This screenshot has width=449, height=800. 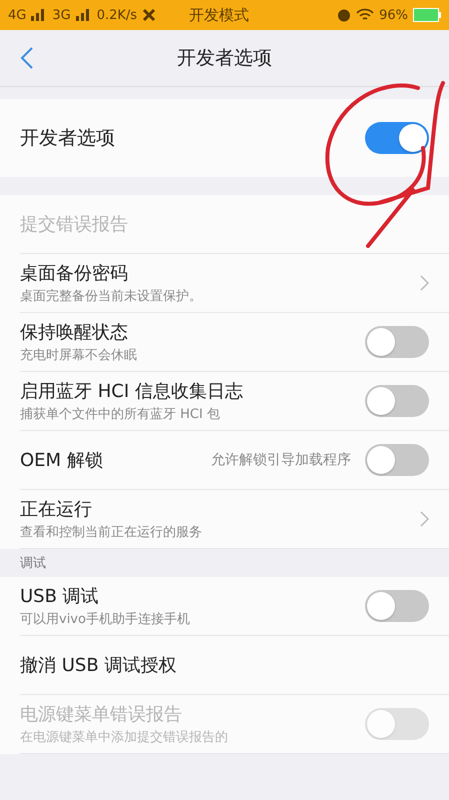 I want to click on section-header: 调试, so click(x=224, y=563).